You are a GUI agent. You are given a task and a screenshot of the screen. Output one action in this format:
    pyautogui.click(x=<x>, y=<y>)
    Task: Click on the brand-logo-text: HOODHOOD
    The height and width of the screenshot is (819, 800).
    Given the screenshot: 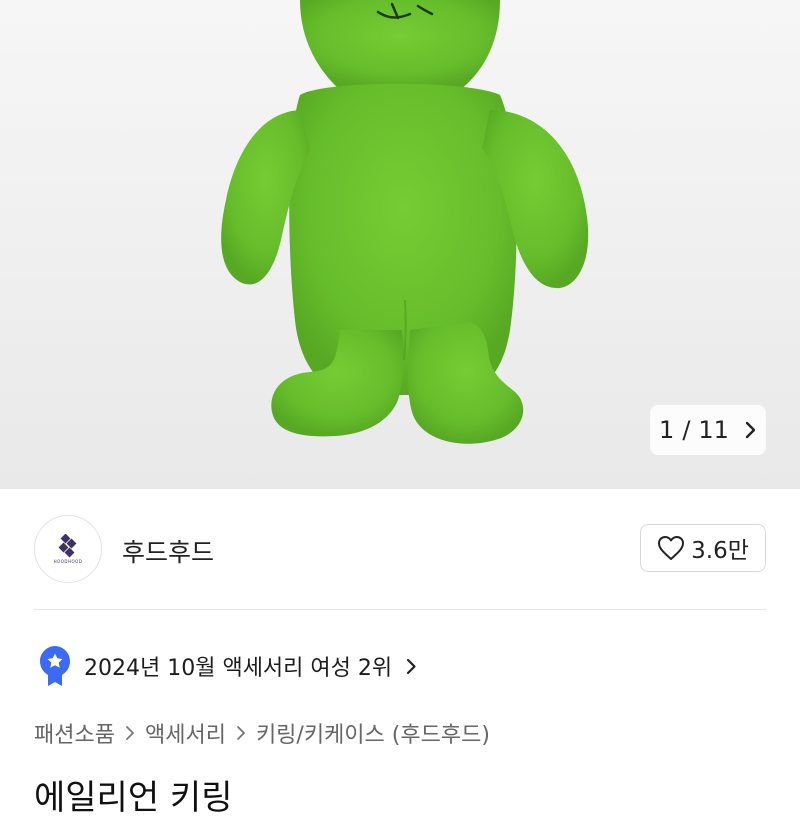 What is the action you would take?
    pyautogui.click(x=68, y=561)
    